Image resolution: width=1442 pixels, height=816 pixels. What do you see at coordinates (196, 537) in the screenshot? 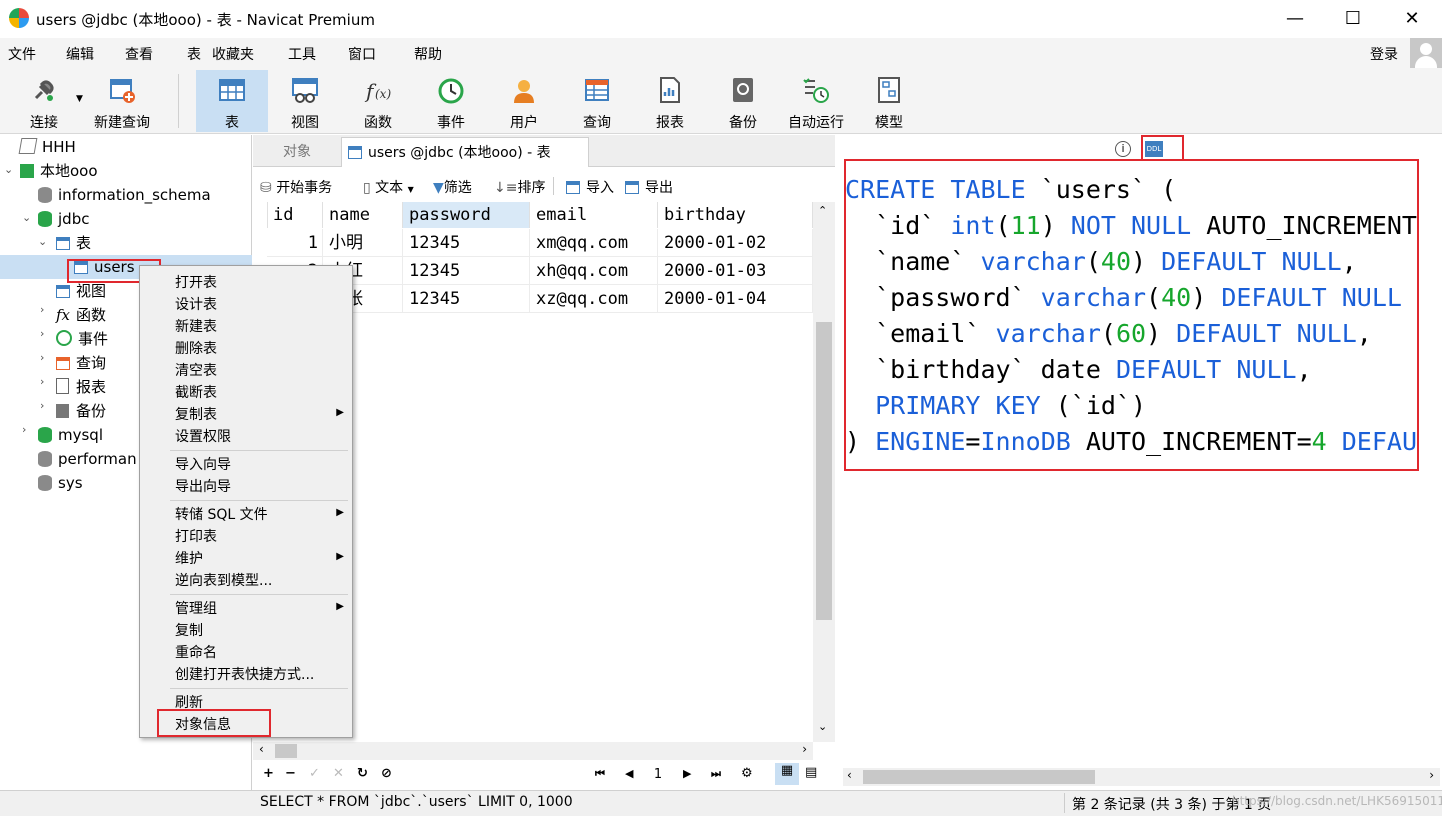
I see `ctx-print-table: 打印表` at bounding box center [196, 537].